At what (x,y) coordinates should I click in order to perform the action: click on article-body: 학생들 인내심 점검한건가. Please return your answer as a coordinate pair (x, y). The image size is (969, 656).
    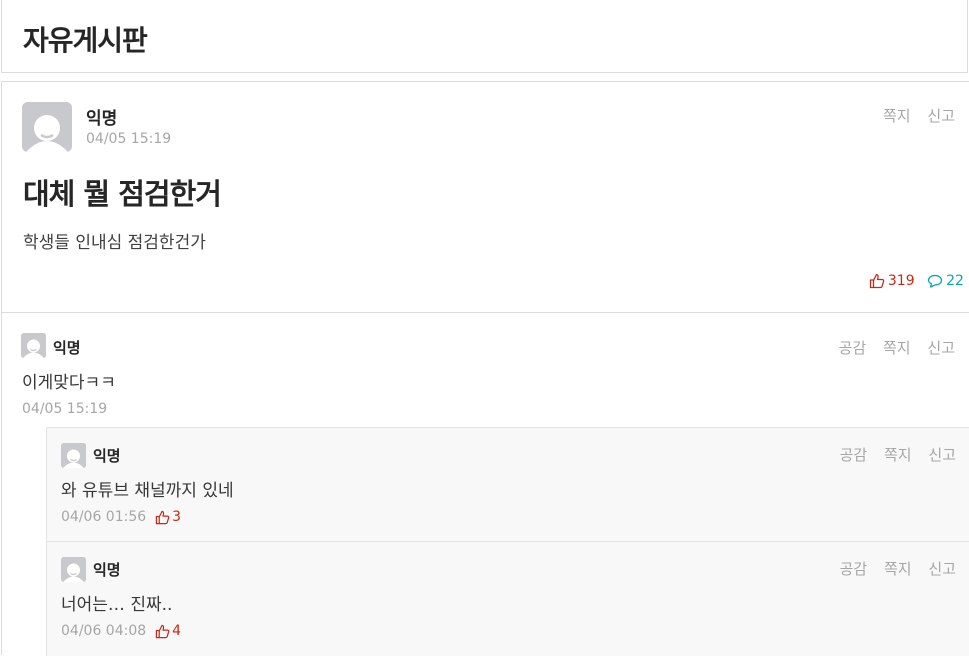
    Looking at the image, I should click on (114, 243).